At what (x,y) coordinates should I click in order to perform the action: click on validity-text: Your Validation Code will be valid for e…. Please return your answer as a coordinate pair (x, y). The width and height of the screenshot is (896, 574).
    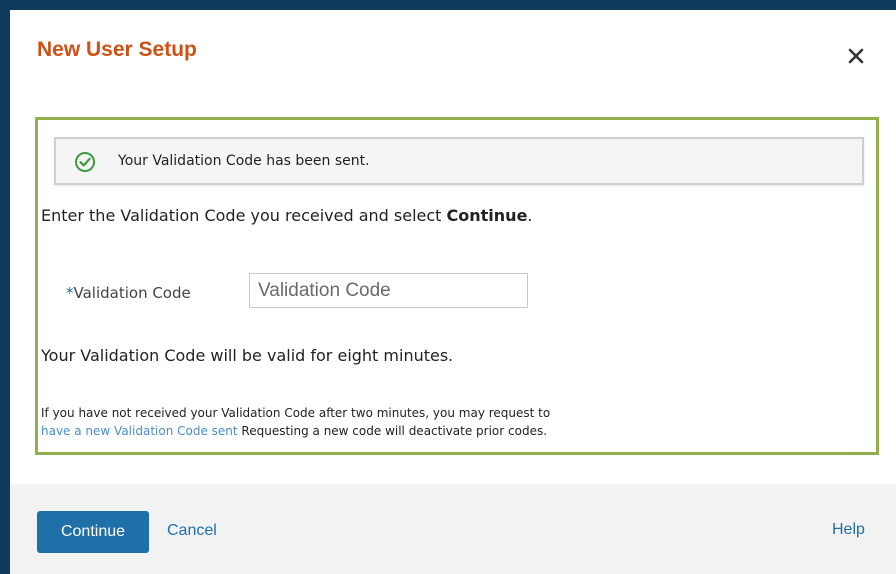
    Looking at the image, I should click on (247, 355).